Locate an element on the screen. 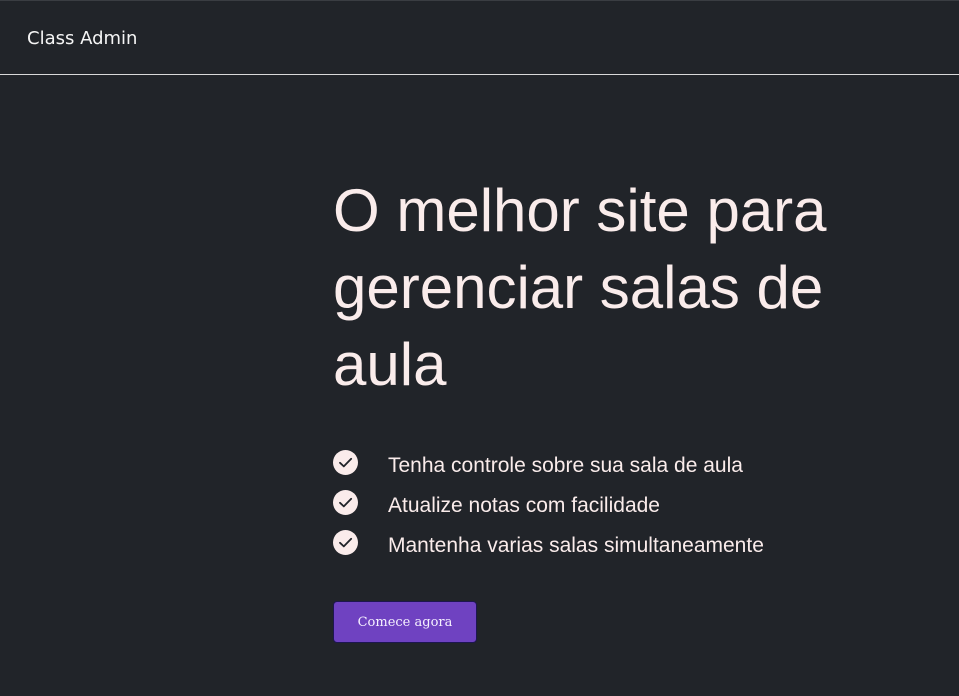 The image size is (959, 696). feature-text: Tenha controle sobre sua sala de aula is located at coordinates (565, 465).